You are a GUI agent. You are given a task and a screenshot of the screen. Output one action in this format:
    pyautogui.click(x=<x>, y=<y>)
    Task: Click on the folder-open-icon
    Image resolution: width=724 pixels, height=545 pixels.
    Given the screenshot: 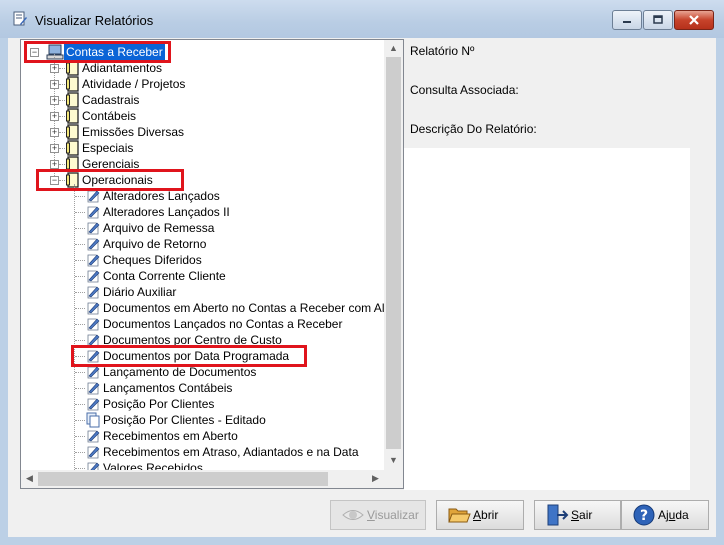 What is the action you would take?
    pyautogui.click(x=459, y=515)
    